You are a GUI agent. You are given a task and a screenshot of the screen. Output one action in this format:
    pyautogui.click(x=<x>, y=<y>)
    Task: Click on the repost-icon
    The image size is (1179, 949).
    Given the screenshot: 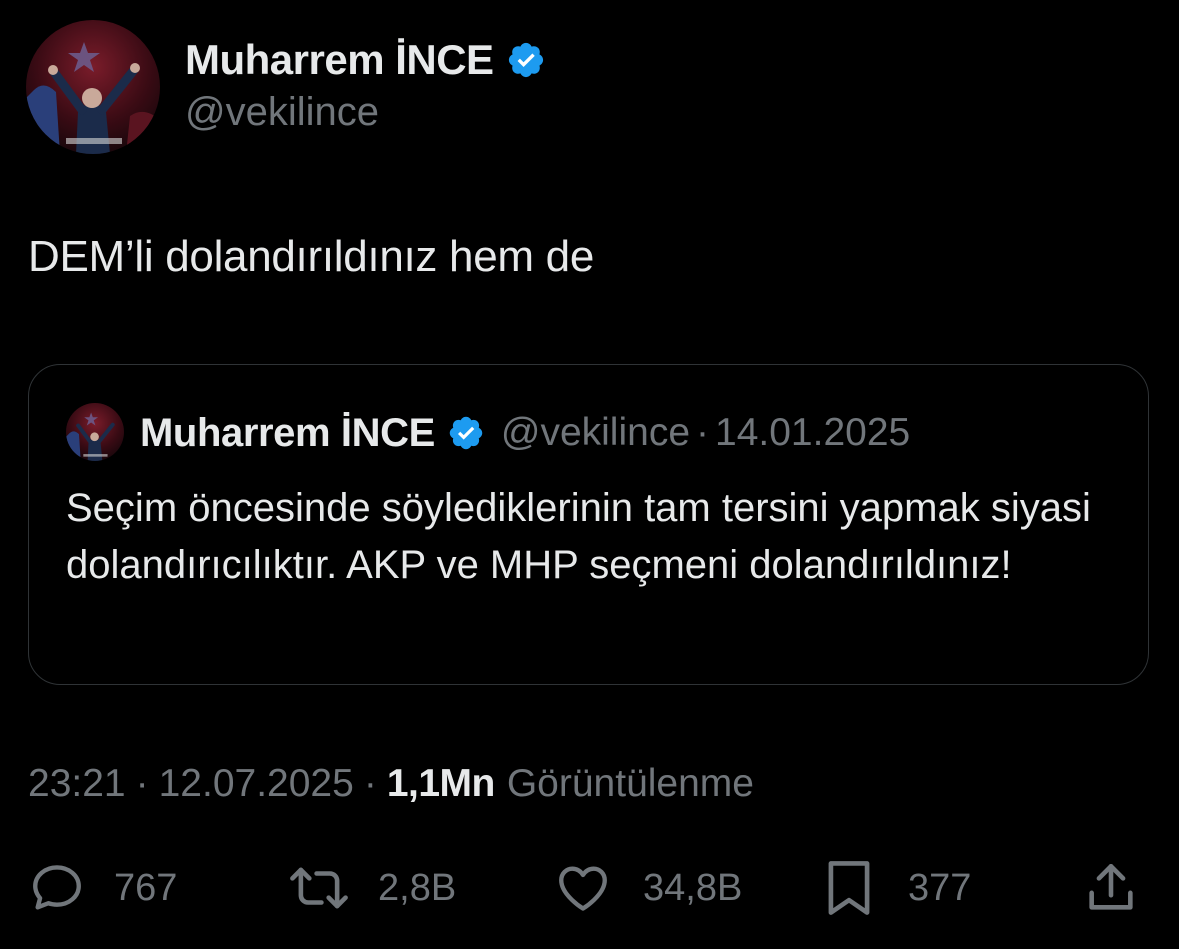 What is the action you would take?
    pyautogui.click(x=319, y=888)
    